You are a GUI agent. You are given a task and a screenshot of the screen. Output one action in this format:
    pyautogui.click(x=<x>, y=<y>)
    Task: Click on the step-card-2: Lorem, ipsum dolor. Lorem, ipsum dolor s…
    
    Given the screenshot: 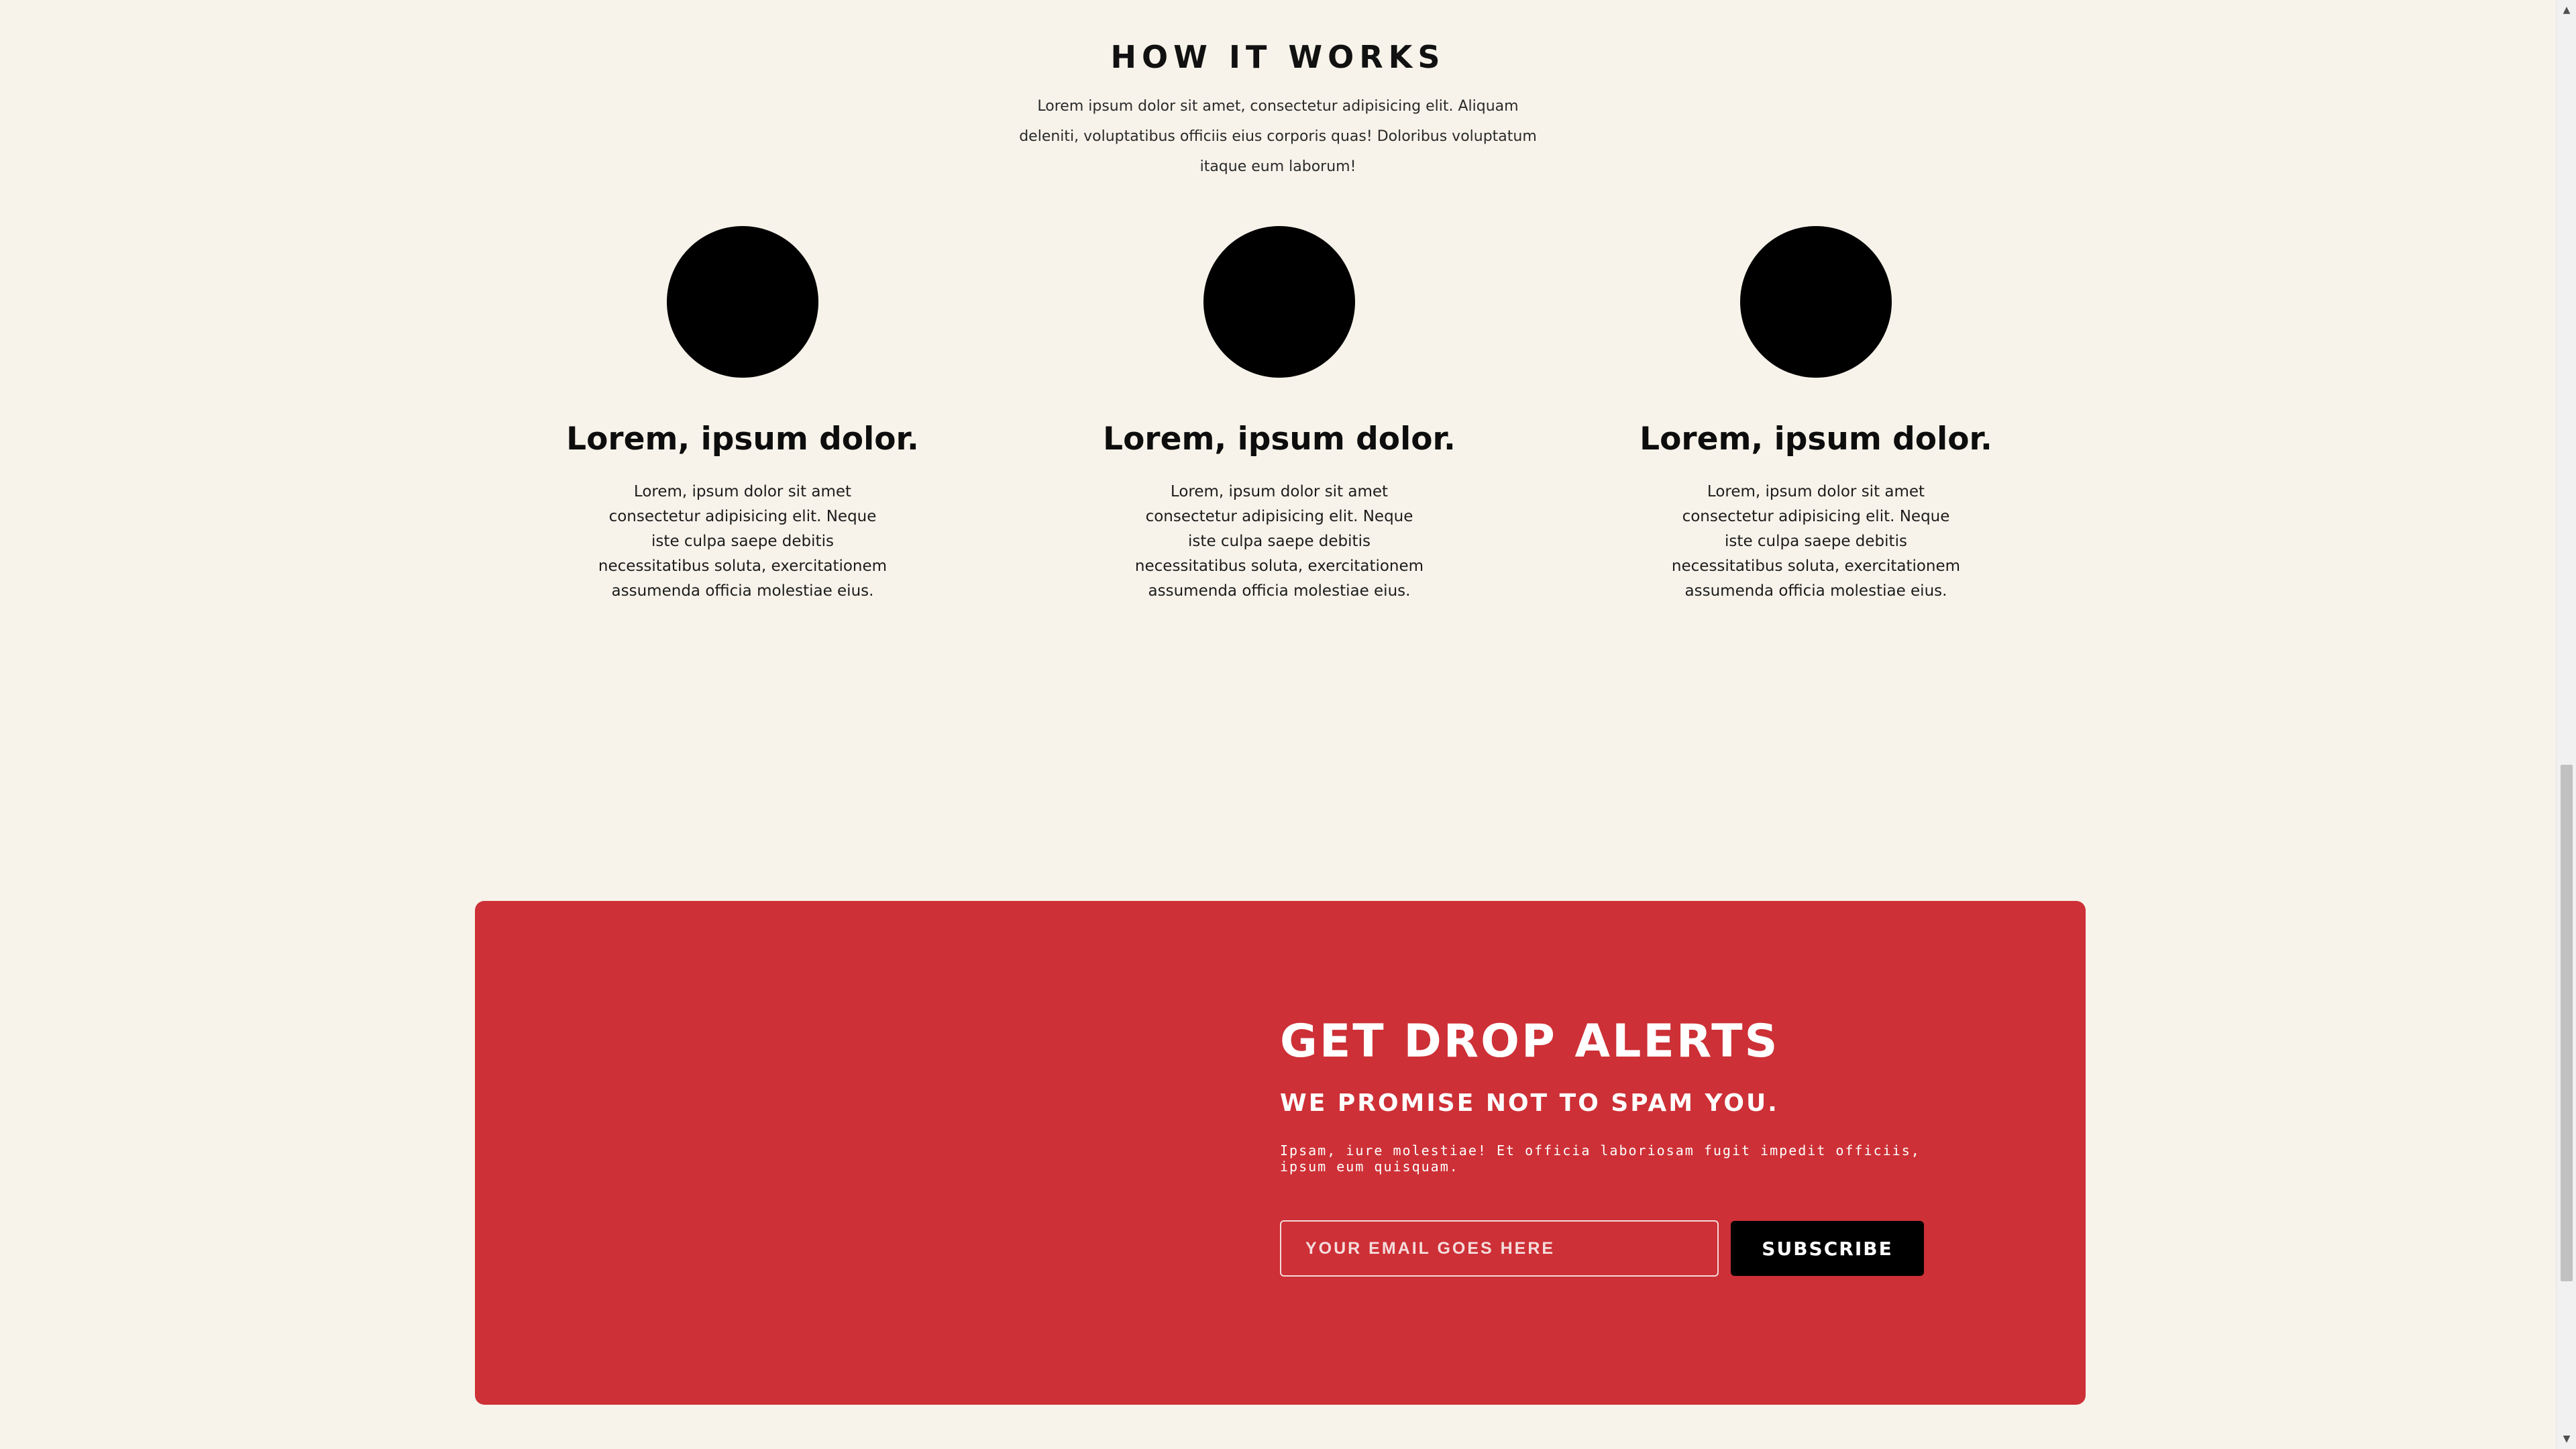 What is the action you would take?
    pyautogui.click(x=1279, y=415)
    